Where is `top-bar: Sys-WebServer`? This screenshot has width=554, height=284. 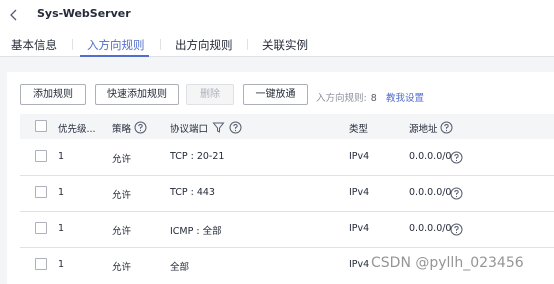
top-bar: Sys-WebServer is located at coordinates (277, 15).